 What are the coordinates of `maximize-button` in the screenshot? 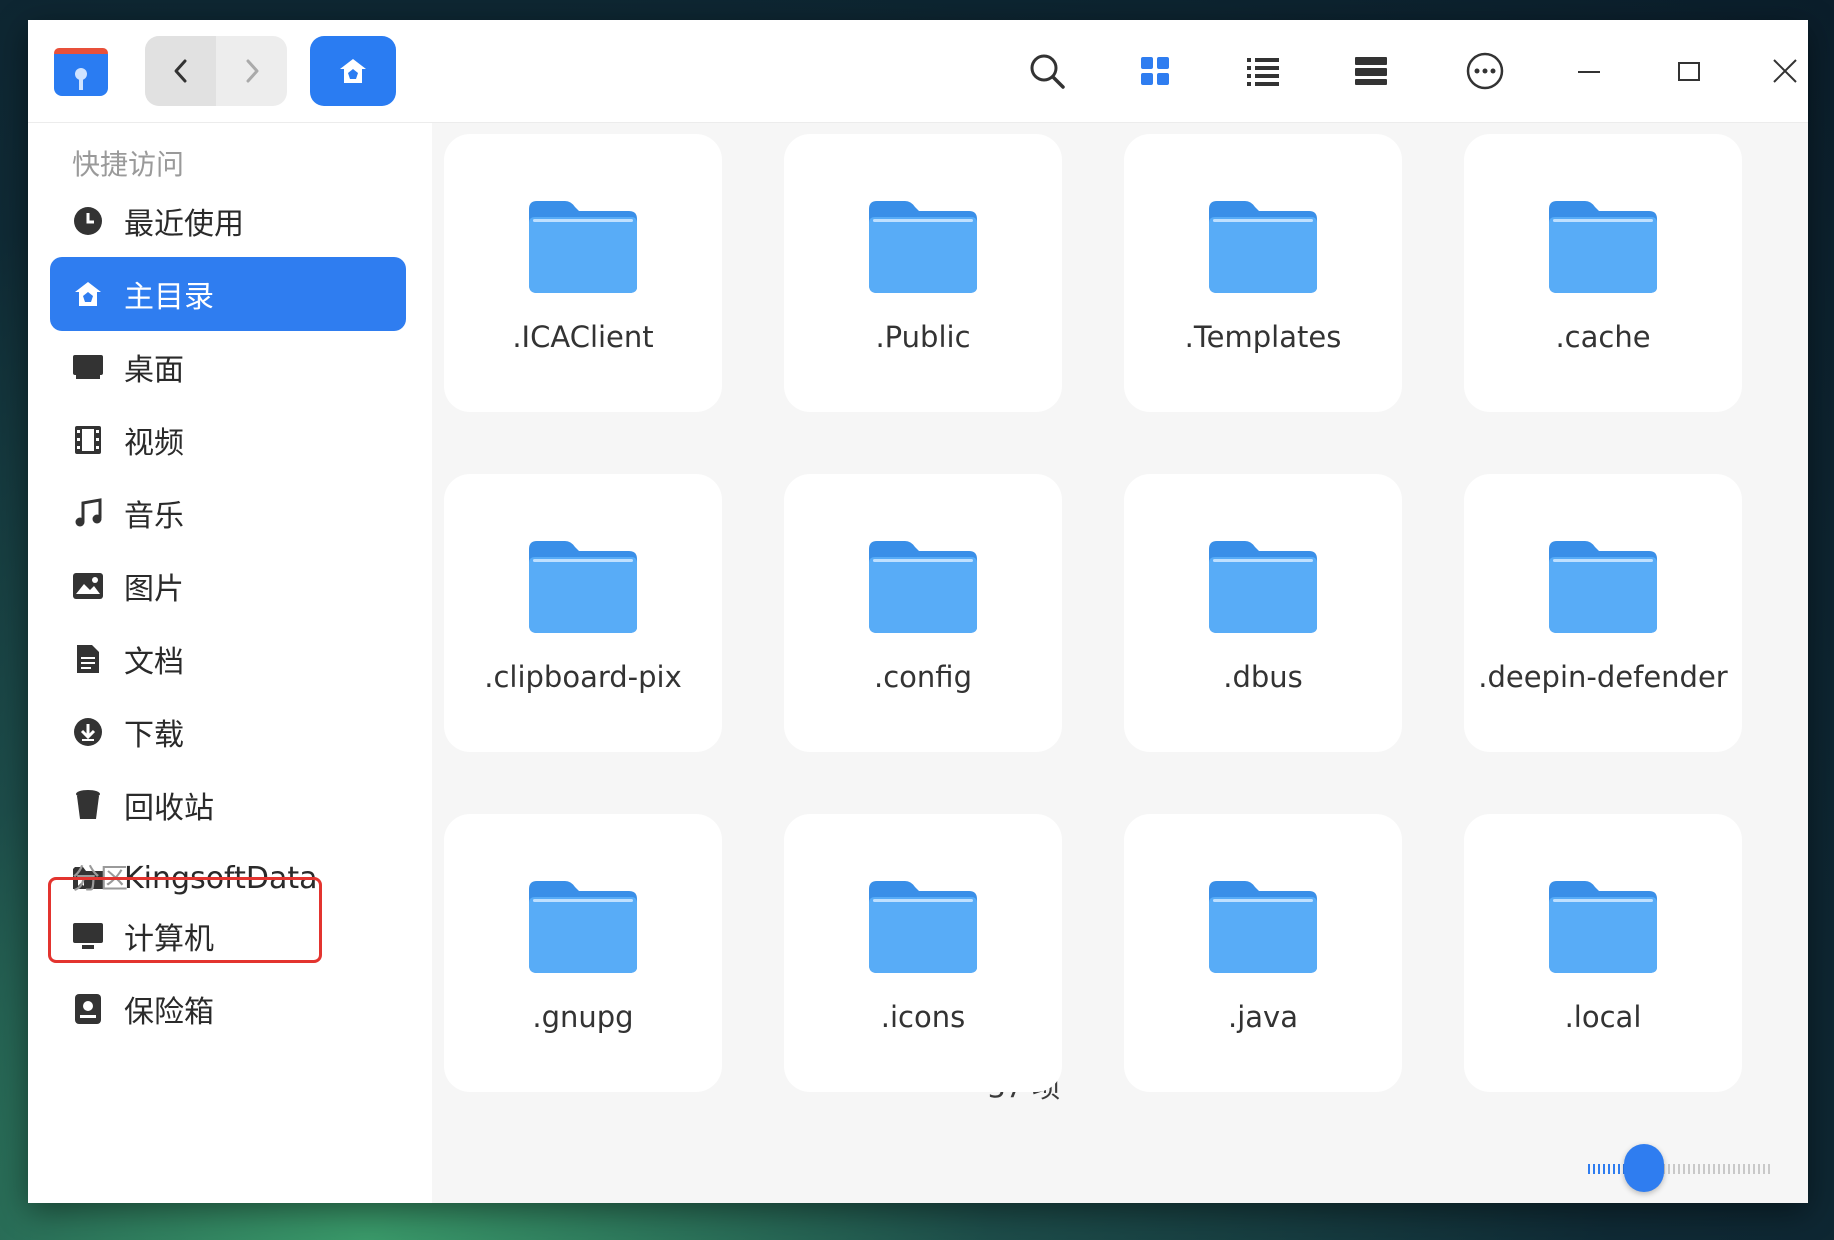 It's located at (1689, 71).